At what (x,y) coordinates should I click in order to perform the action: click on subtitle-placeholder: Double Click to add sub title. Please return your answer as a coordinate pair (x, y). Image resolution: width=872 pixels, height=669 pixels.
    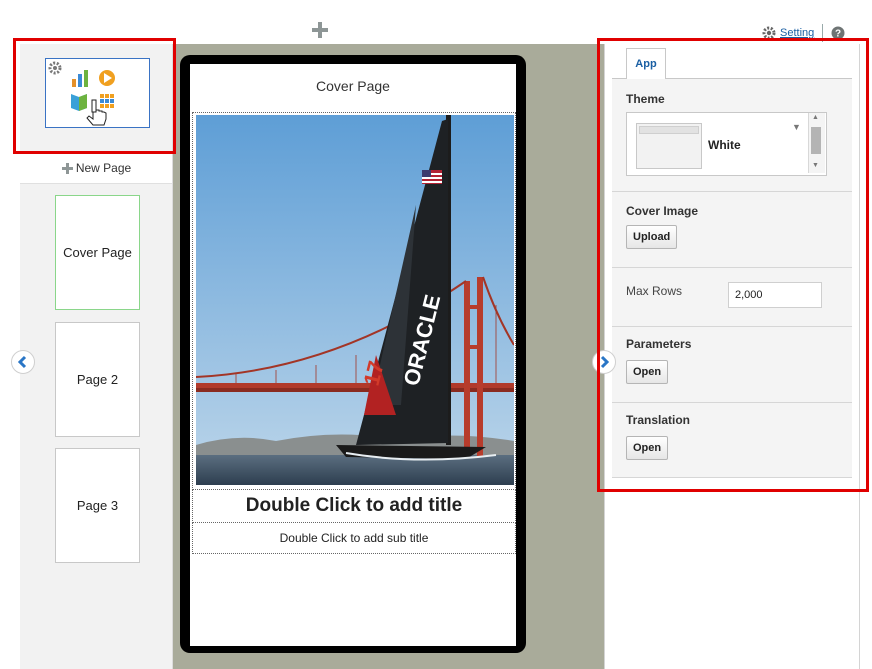
    Looking at the image, I should click on (354, 538).